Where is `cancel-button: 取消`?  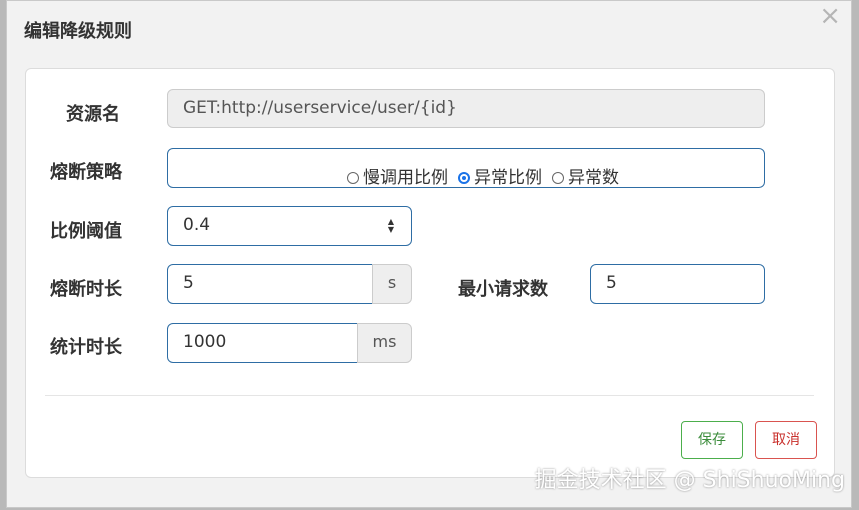 cancel-button: 取消 is located at coordinates (786, 440).